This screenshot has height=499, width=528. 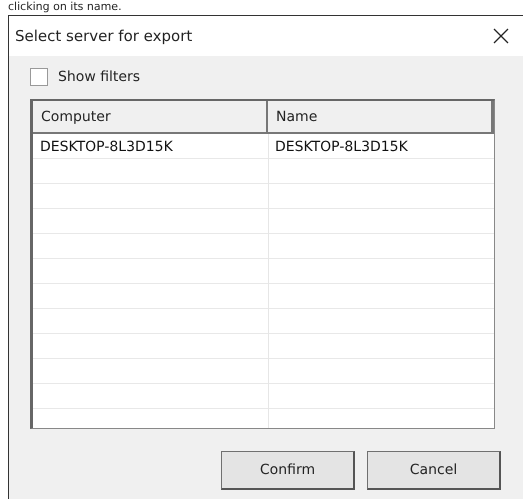 What do you see at coordinates (39, 77) in the screenshot?
I see `show-filters-checkbox` at bounding box center [39, 77].